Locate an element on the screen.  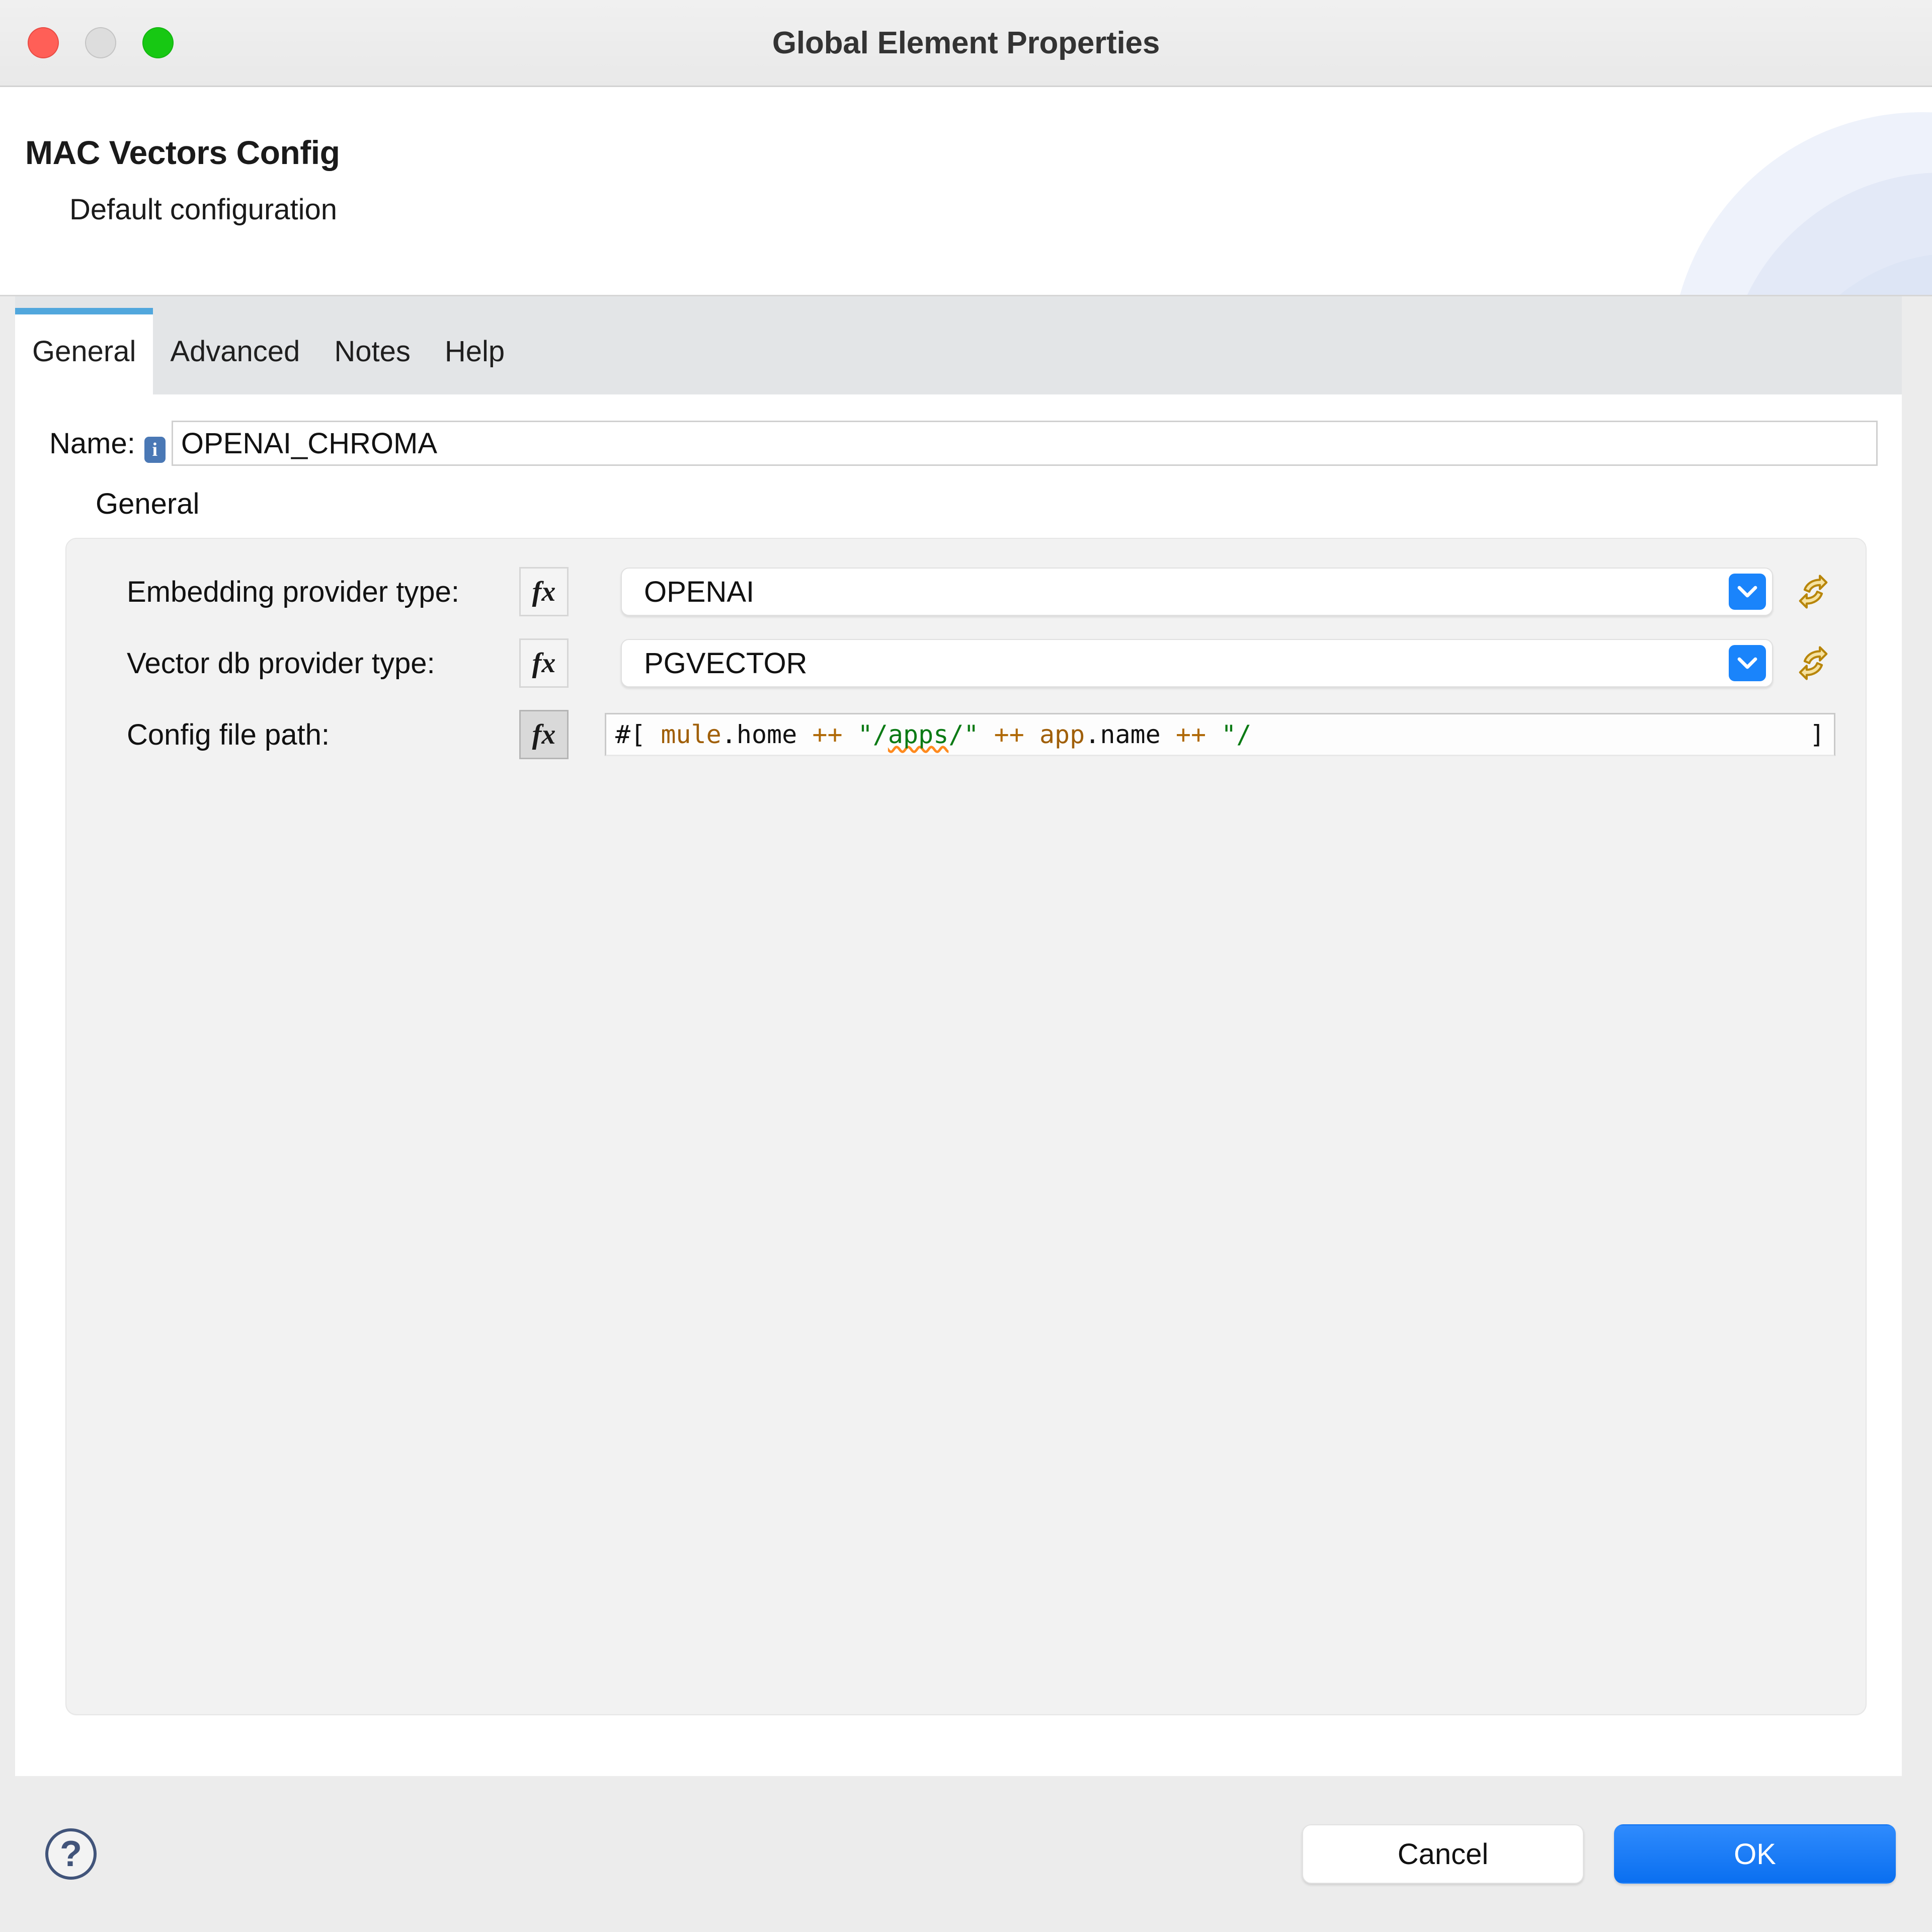
arc-middle is located at coordinates (1829, 234).